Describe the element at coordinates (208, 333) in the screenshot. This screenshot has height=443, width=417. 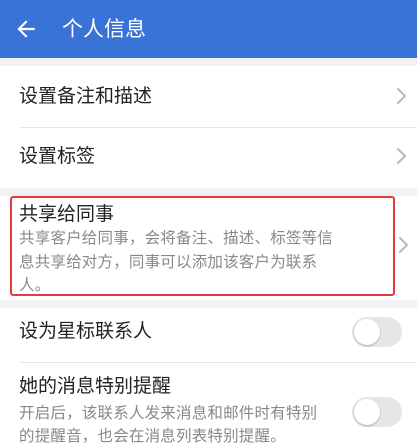
I see `row-star-contact: 设为星标联系人` at that location.